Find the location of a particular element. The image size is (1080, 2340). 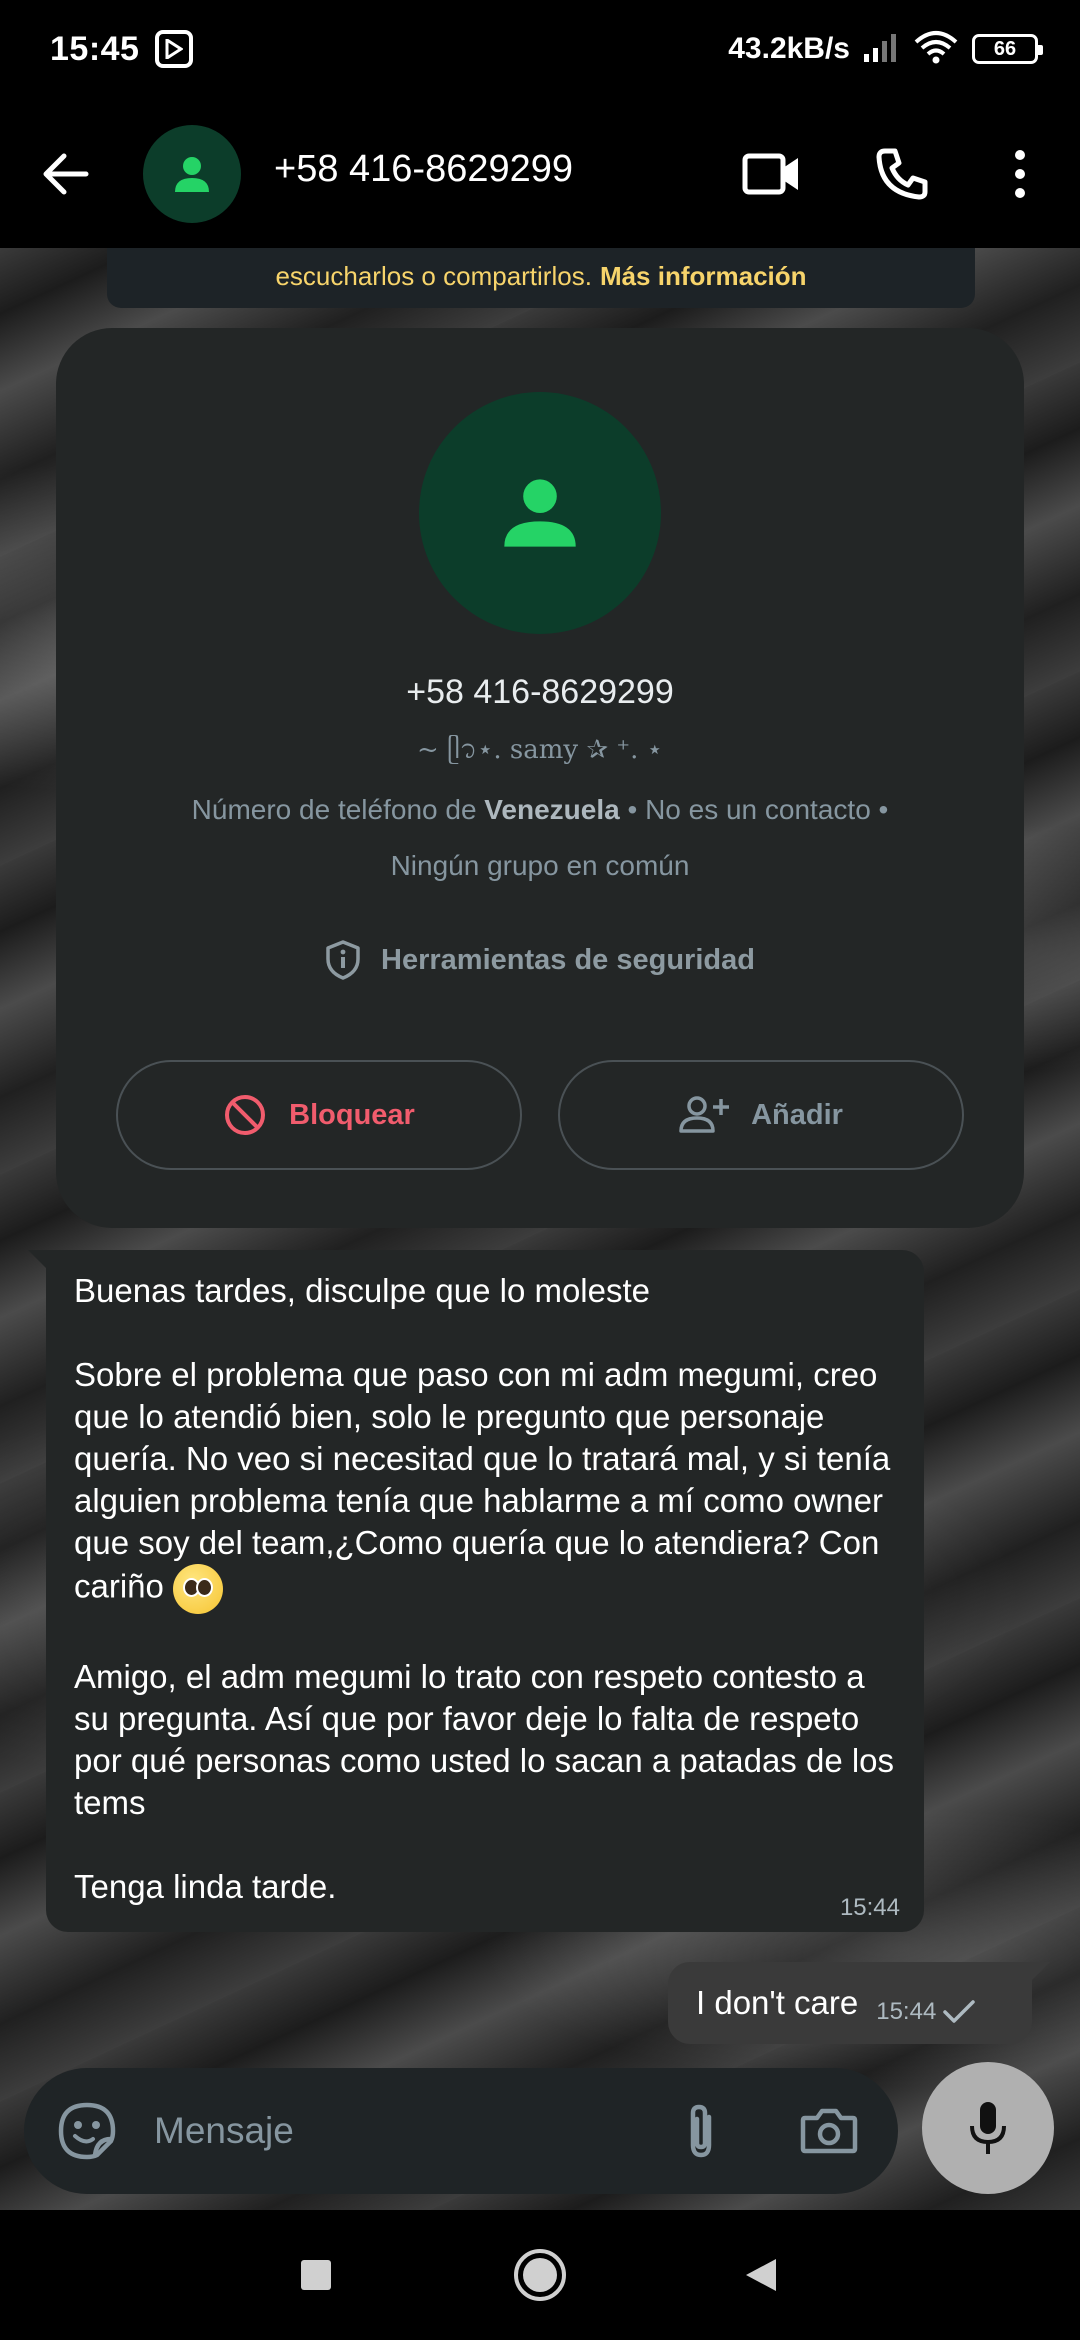

sticker-smiley-icon is located at coordinates (87, 2131).